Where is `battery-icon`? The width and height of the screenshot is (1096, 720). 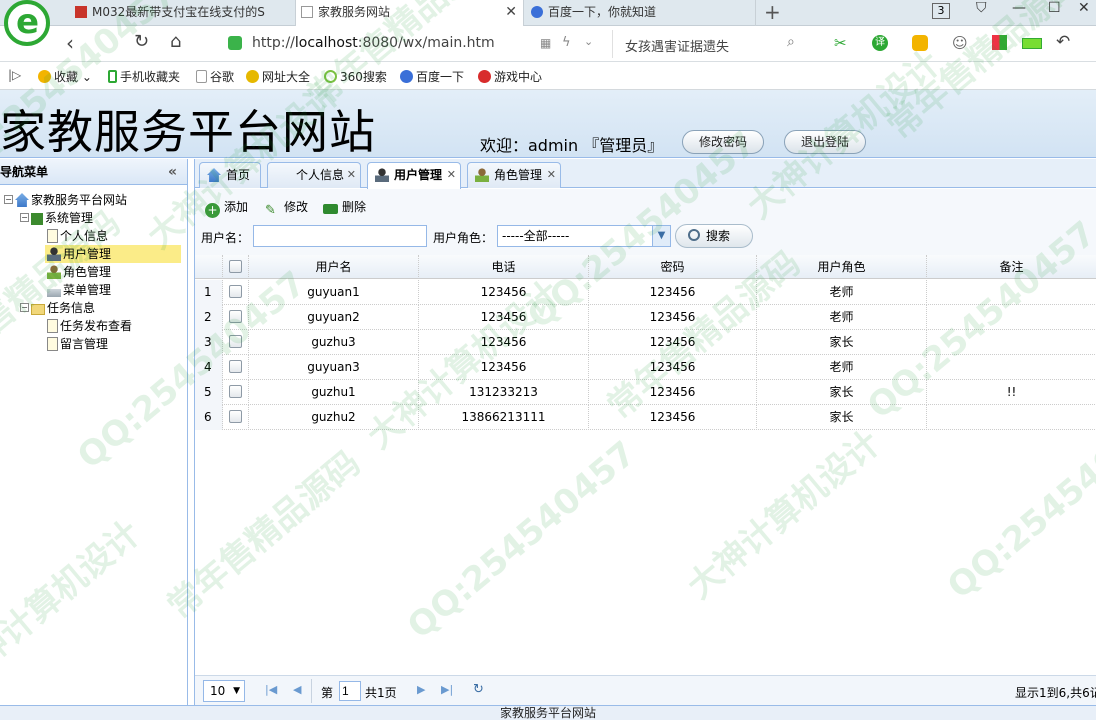 battery-icon is located at coordinates (1032, 43).